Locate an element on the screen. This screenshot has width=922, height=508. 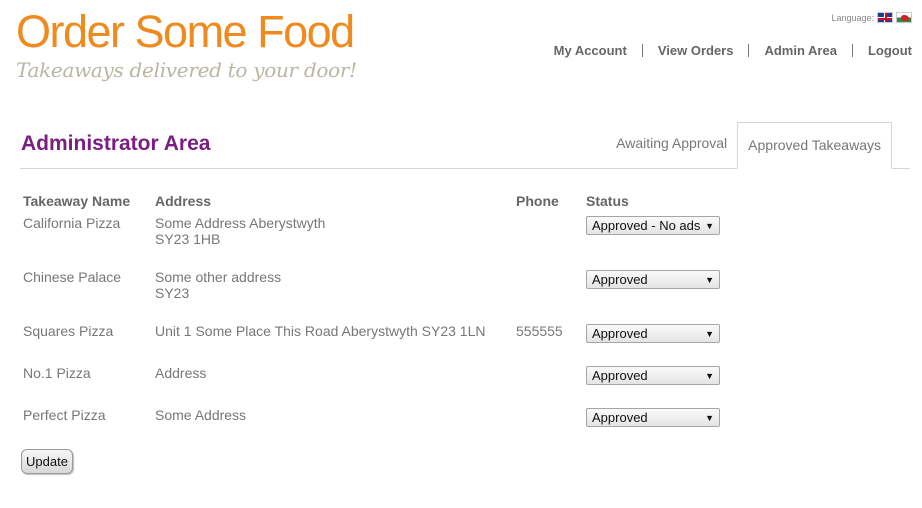
address-line-2: SY23 1HB is located at coordinates (188, 239).